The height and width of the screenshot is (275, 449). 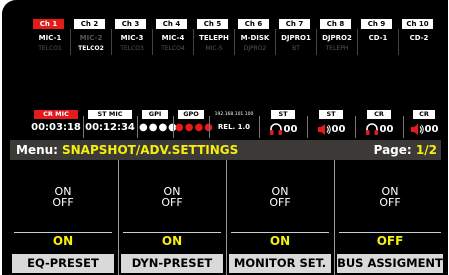 What do you see at coordinates (424, 114) in the screenshot?
I see `cr-speaker-label: CR` at bounding box center [424, 114].